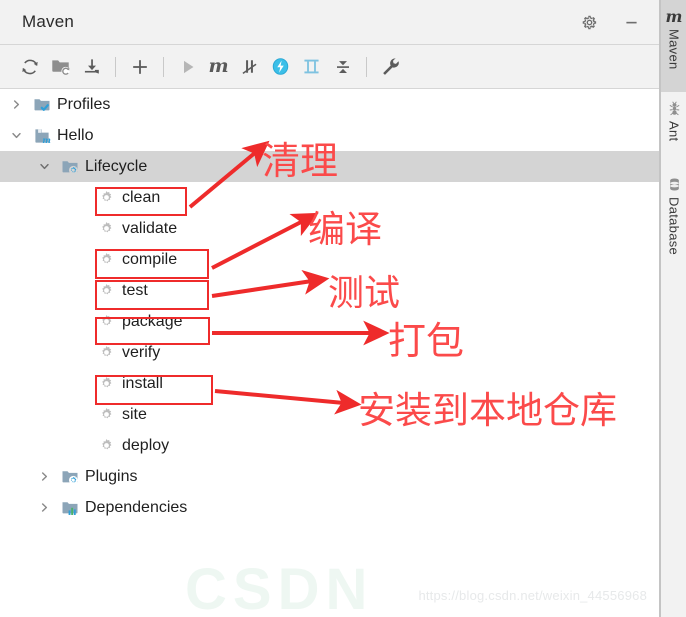 This screenshot has width=686, height=617. What do you see at coordinates (631, 22) in the screenshot?
I see `minimize-icon` at bounding box center [631, 22].